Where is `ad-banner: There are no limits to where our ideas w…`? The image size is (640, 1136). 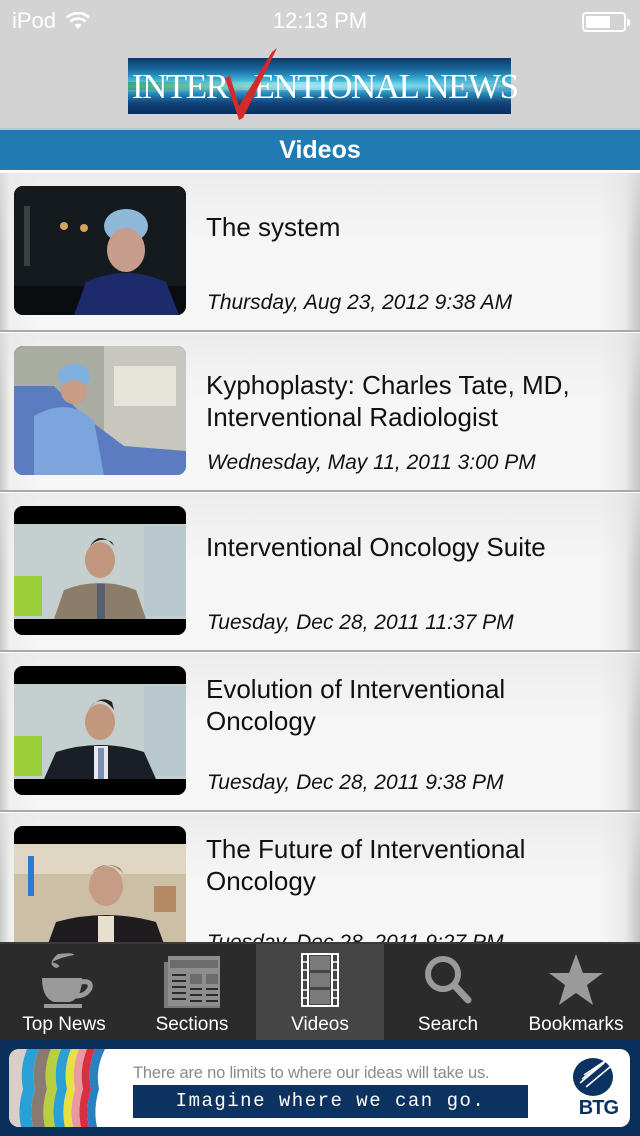
ad-banner: There are no limits to where our ideas w… is located at coordinates (320, 1088).